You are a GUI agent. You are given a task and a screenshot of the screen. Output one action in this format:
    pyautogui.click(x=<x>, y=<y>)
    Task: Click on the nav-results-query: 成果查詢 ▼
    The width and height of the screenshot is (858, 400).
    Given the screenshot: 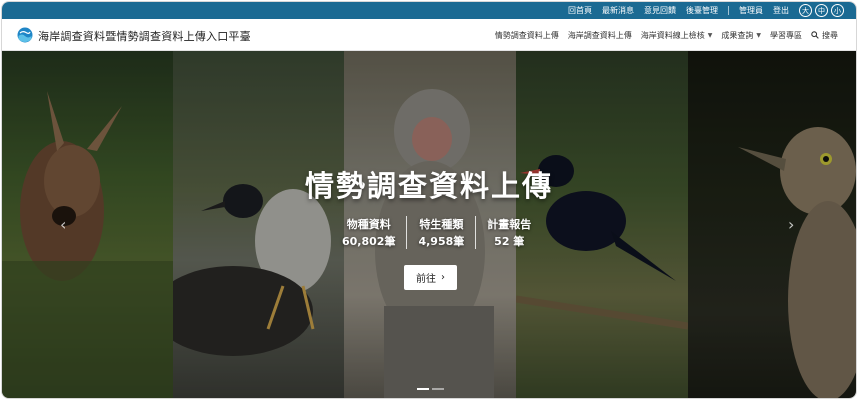 What is the action you would take?
    pyautogui.click(x=741, y=35)
    